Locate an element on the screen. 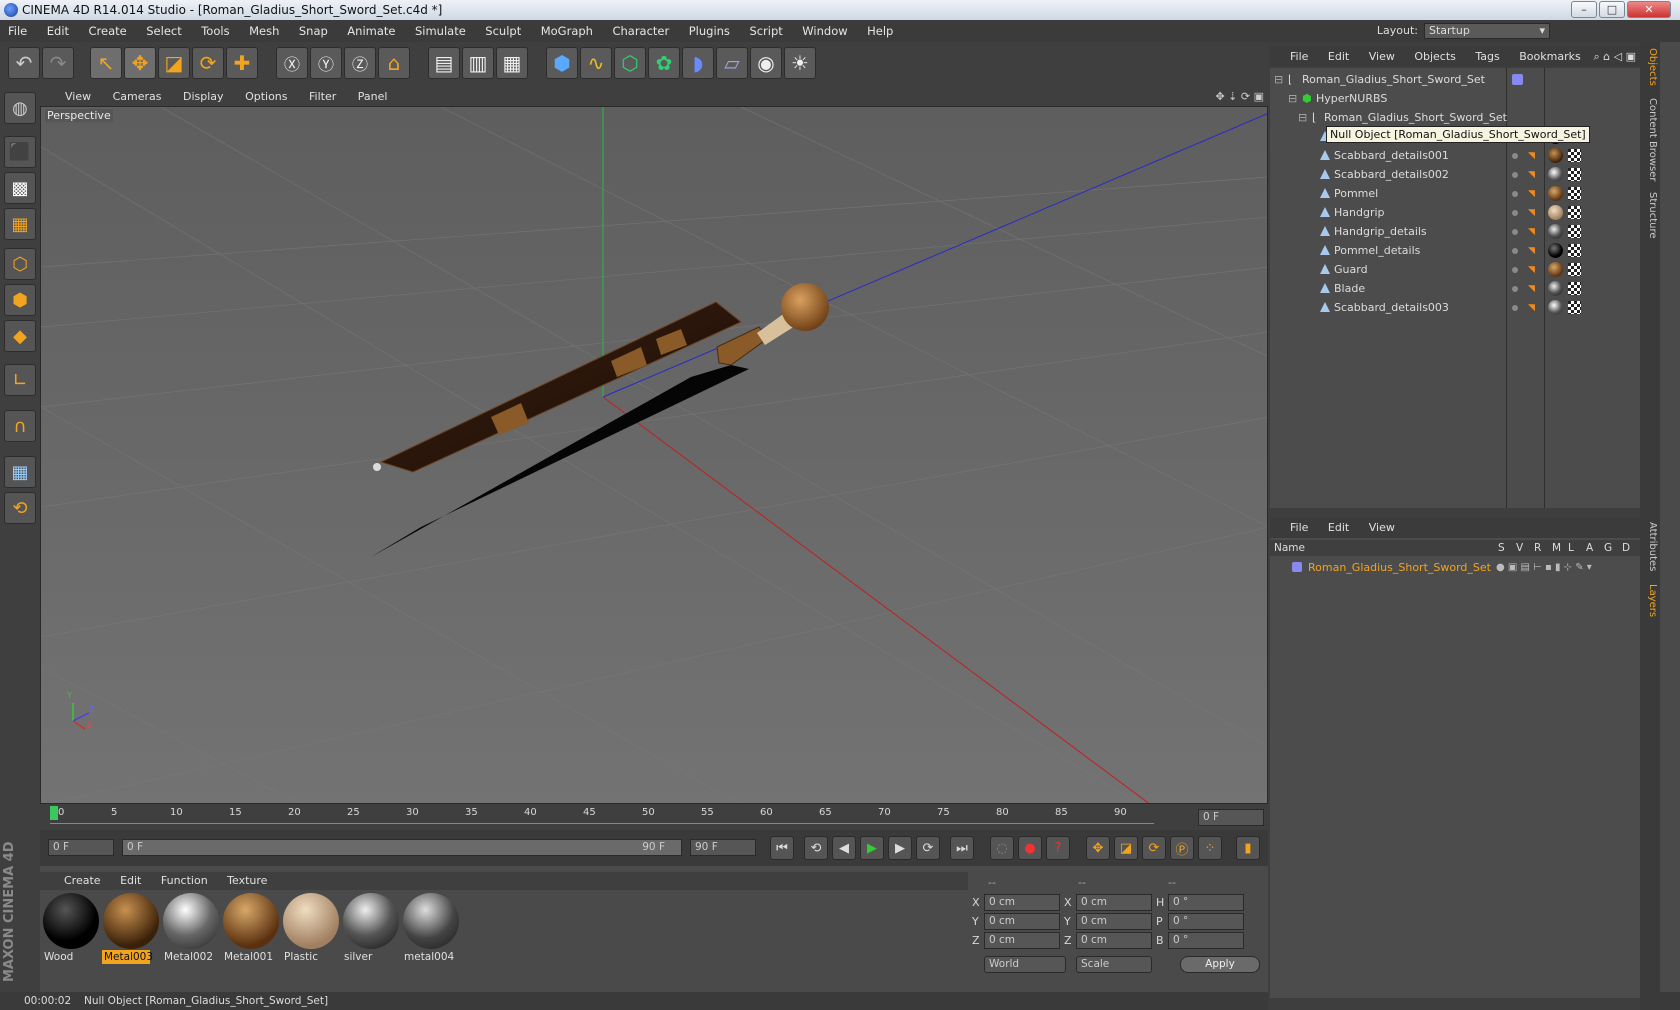  camera-icon: ◉ is located at coordinates (766, 63).